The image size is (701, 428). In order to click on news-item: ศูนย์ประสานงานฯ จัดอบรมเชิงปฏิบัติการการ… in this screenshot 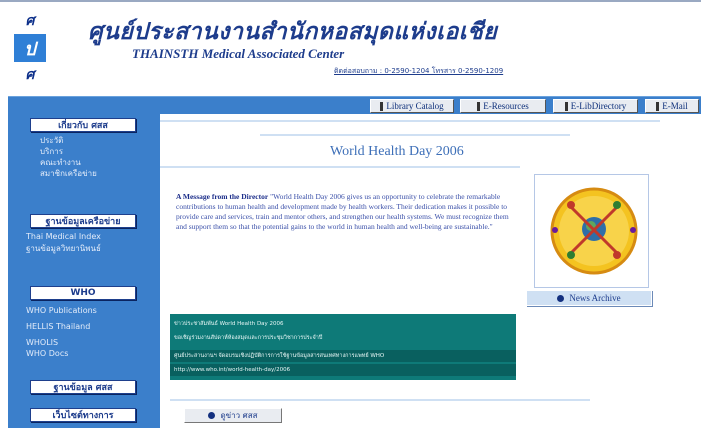, I will do `click(343, 356)`.